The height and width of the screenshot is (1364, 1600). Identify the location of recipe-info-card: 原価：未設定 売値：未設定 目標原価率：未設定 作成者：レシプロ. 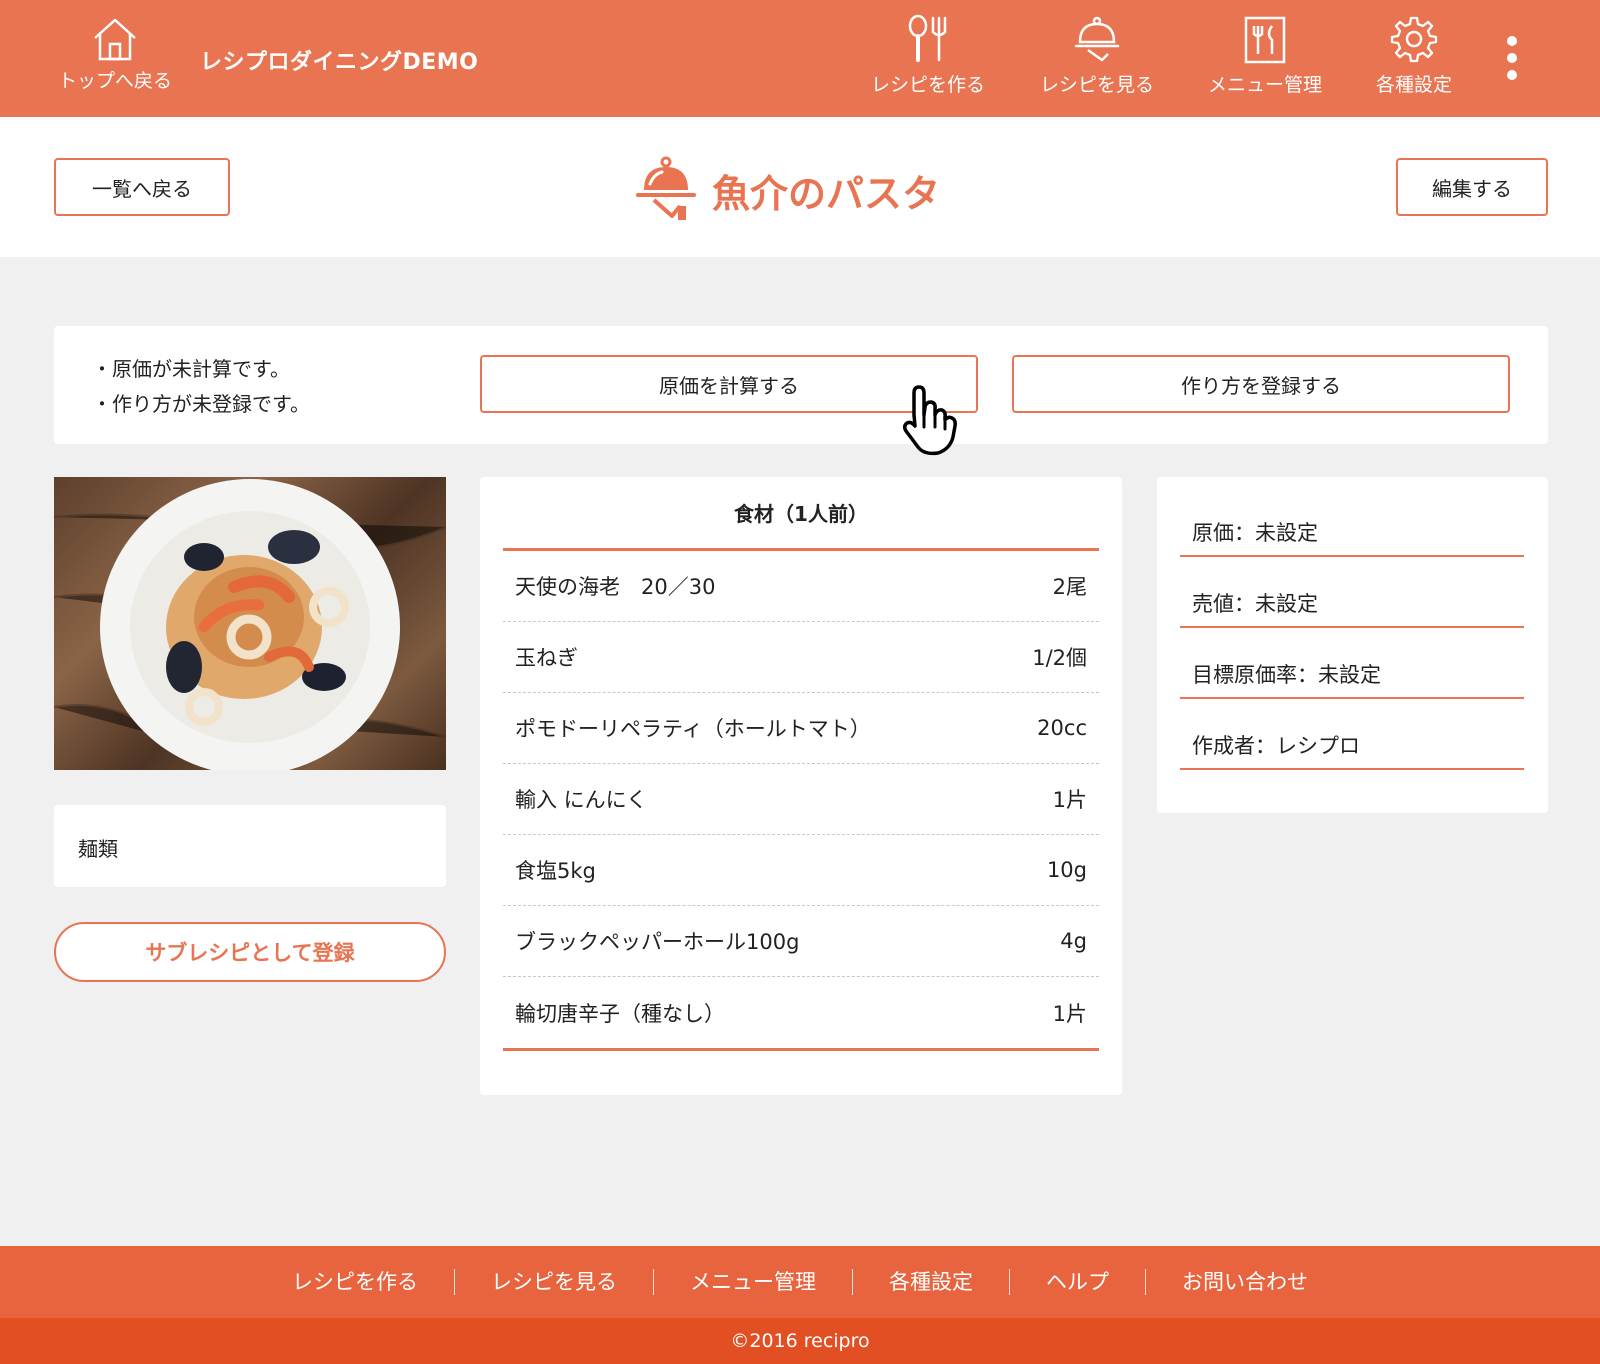
(1352, 645).